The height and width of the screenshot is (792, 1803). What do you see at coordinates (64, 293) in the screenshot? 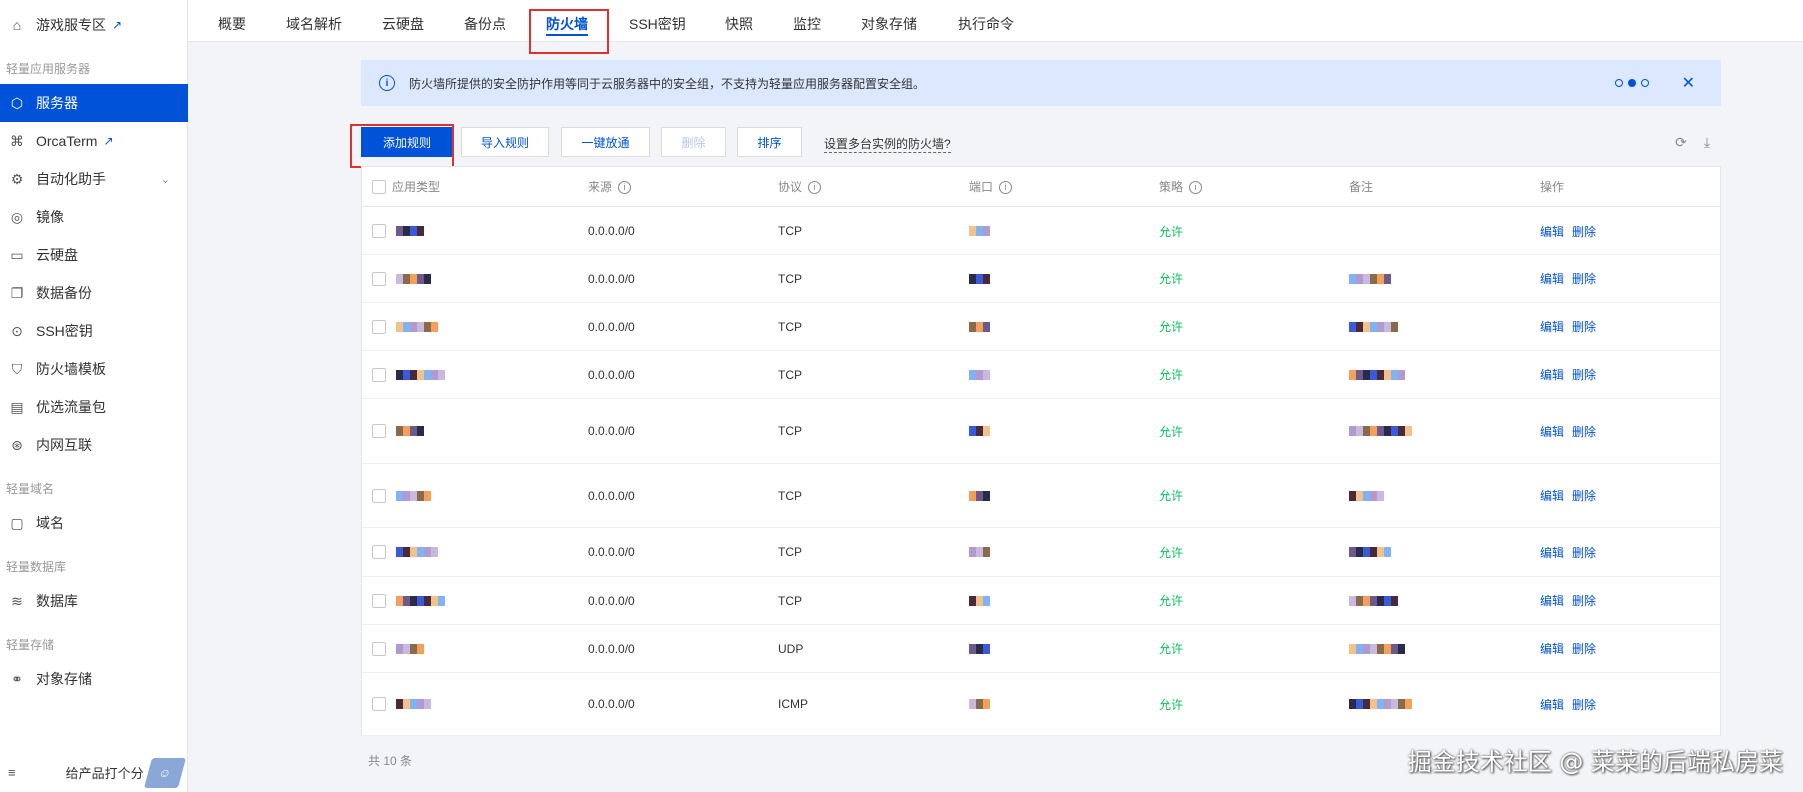
I see `sidebar-item-label: 数据备份` at bounding box center [64, 293].